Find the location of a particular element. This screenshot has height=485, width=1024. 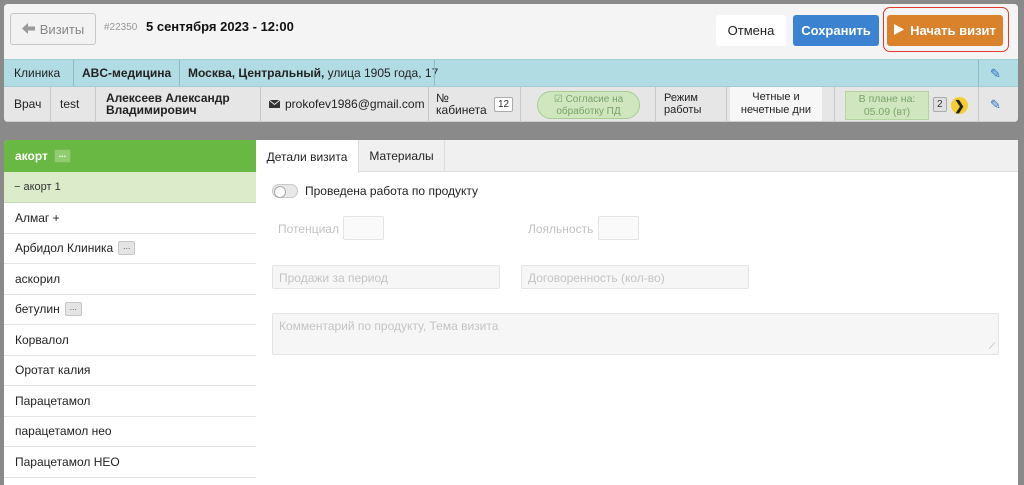

edit-doctor-pencil-icon: ✎ is located at coordinates (995, 105).